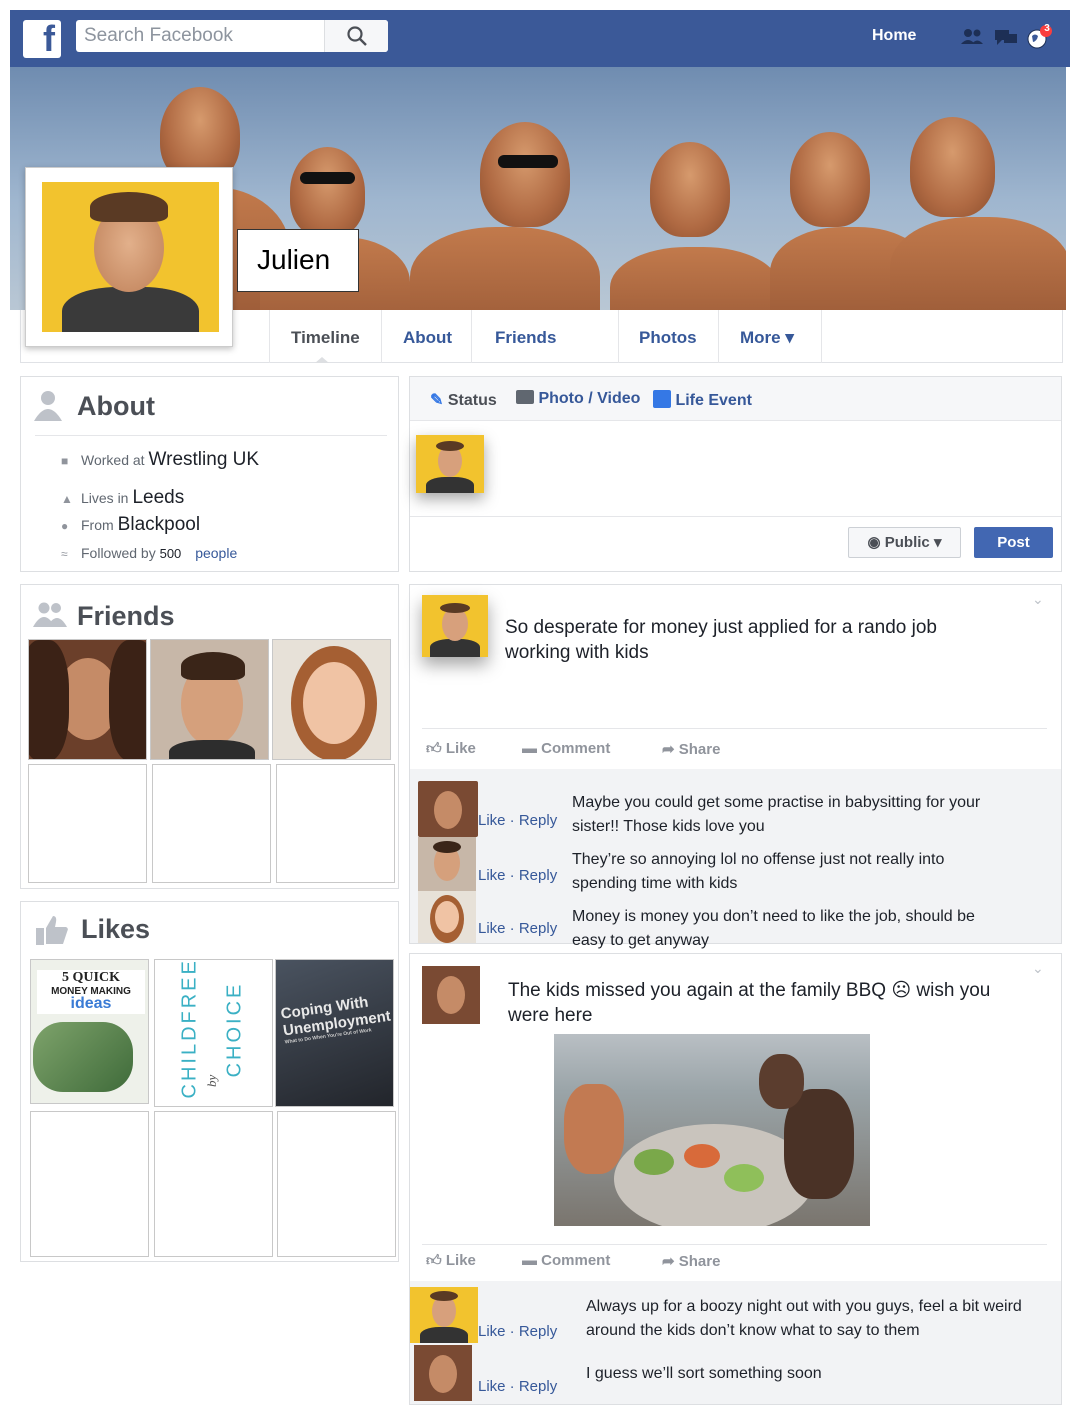 This screenshot has width=1070, height=1414. I want to click on tab-photos: Photos, so click(668, 338).